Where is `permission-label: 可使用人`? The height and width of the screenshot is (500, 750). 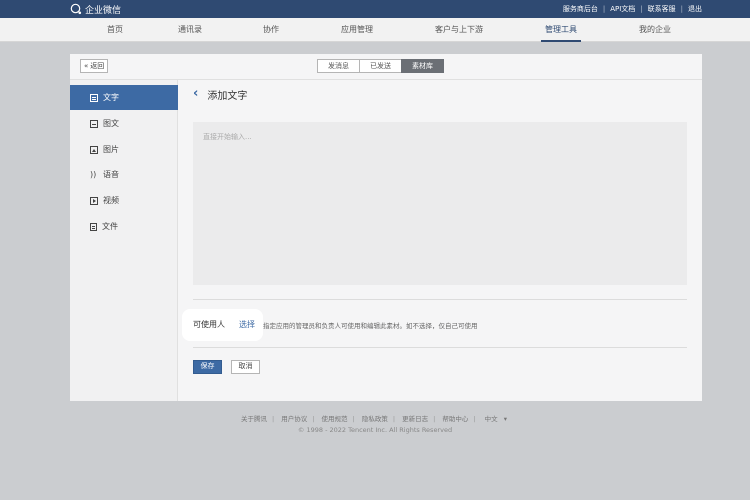
permission-label: 可使用人 is located at coordinates (209, 324).